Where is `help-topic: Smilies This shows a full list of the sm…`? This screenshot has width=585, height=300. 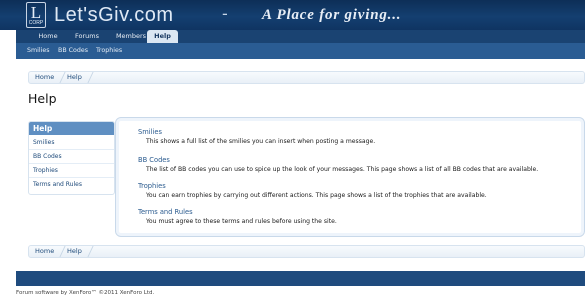
help-topic: Smilies This shows a full list of the sm… is located at coordinates (358, 137).